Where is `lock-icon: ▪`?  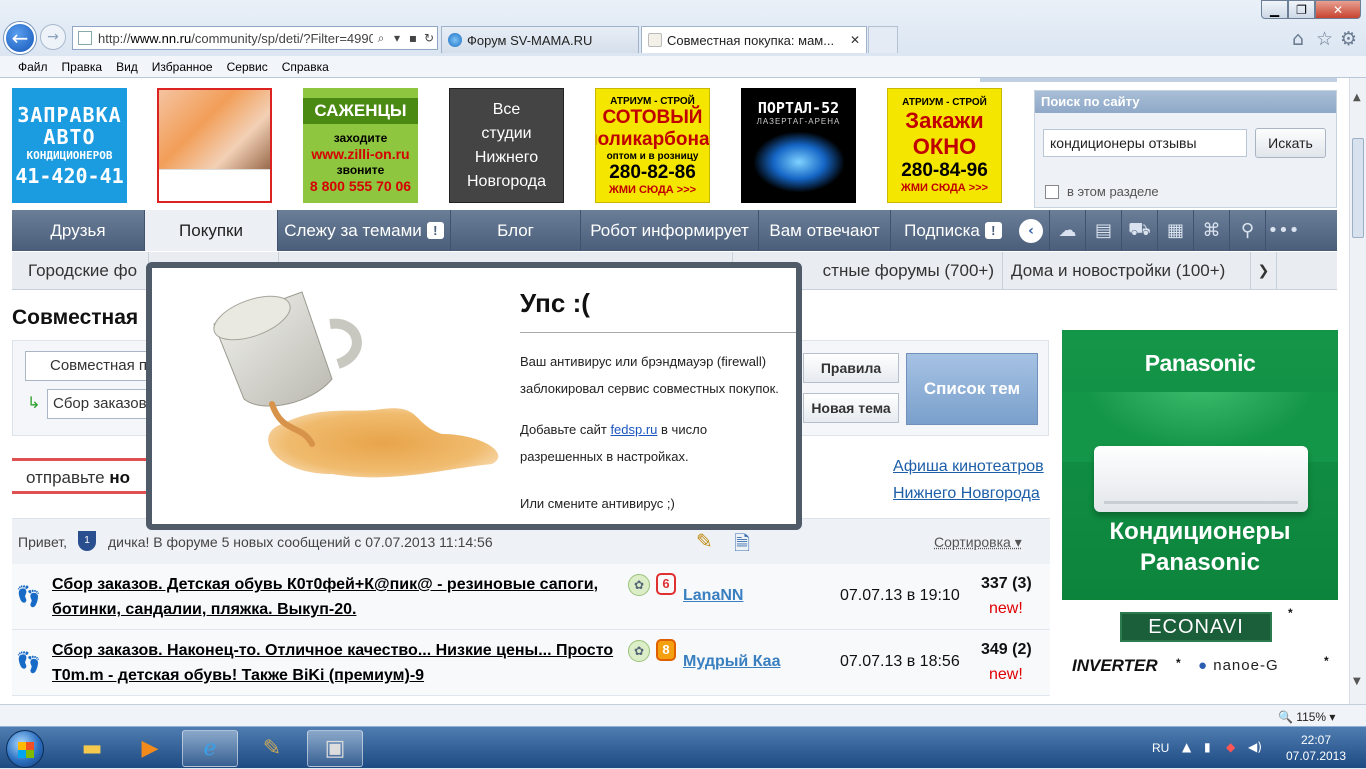 lock-icon: ▪ is located at coordinates (413, 38).